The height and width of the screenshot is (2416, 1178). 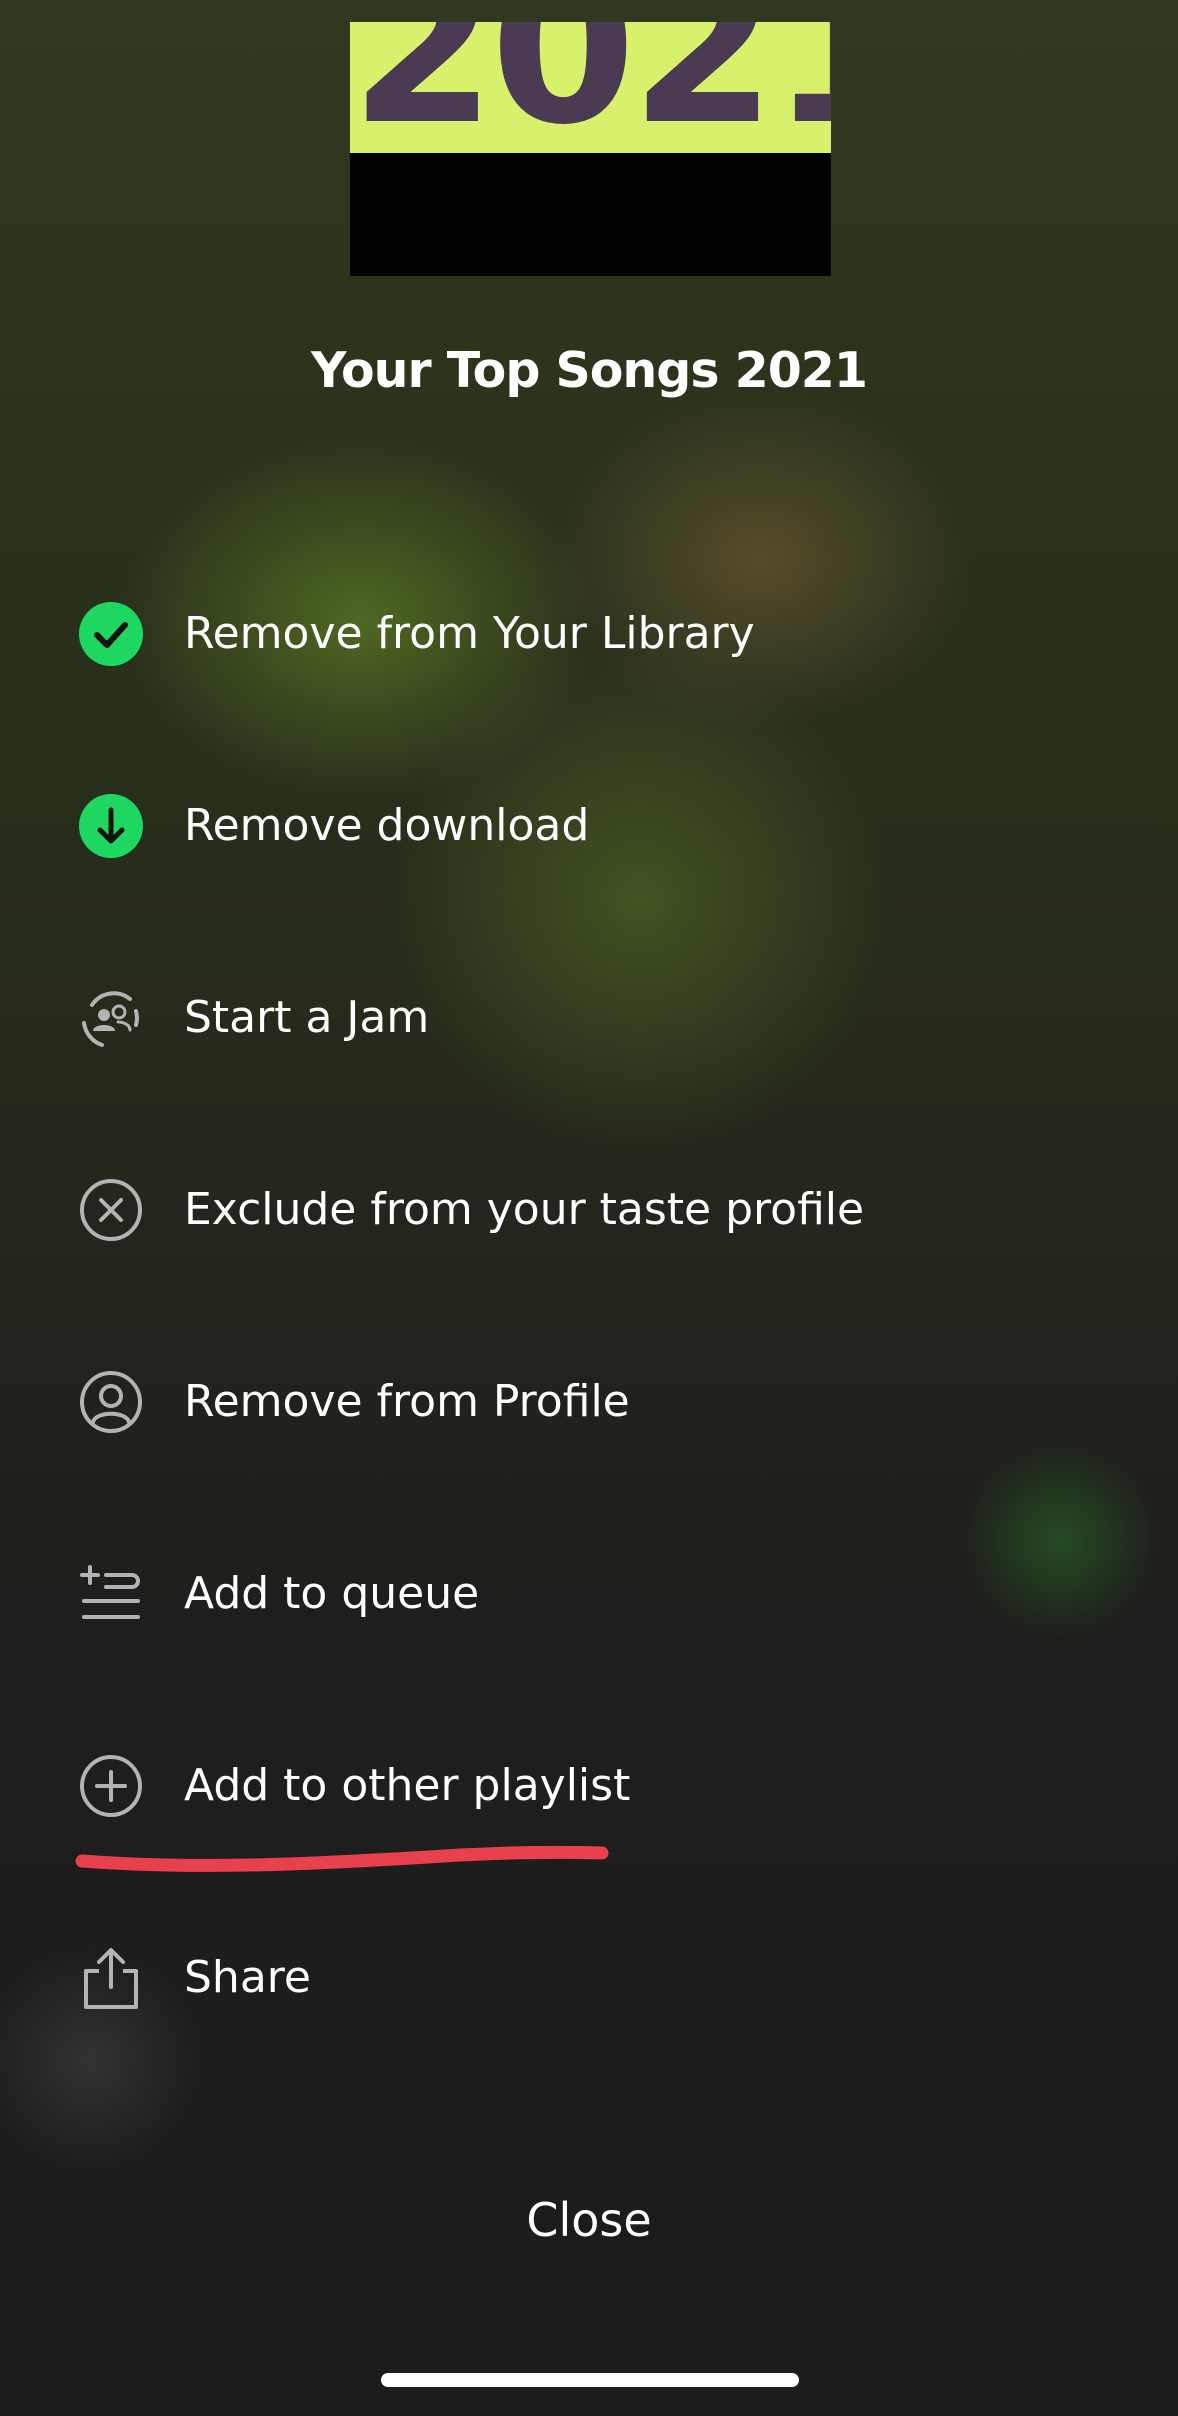 What do you see at coordinates (111, 1210) in the screenshot?
I see `x-circle-icon` at bounding box center [111, 1210].